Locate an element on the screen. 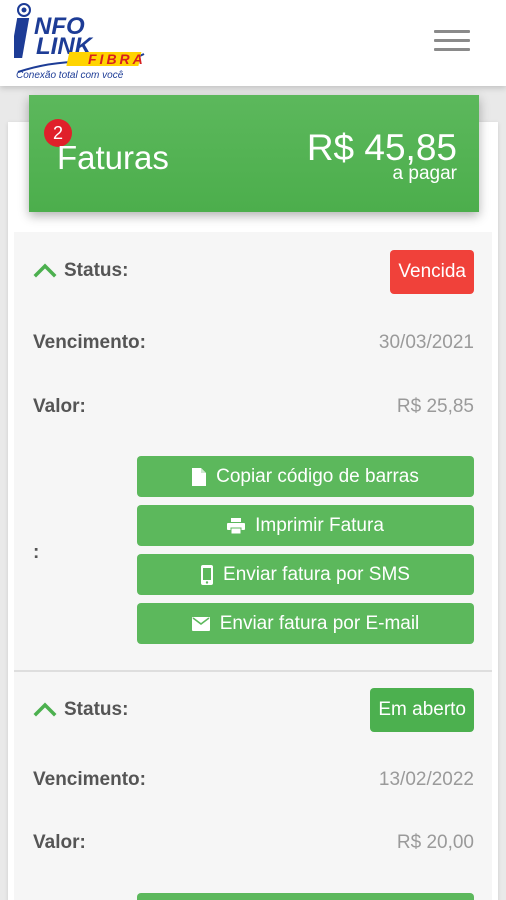  amount-value: R$ 25,85 is located at coordinates (435, 406).